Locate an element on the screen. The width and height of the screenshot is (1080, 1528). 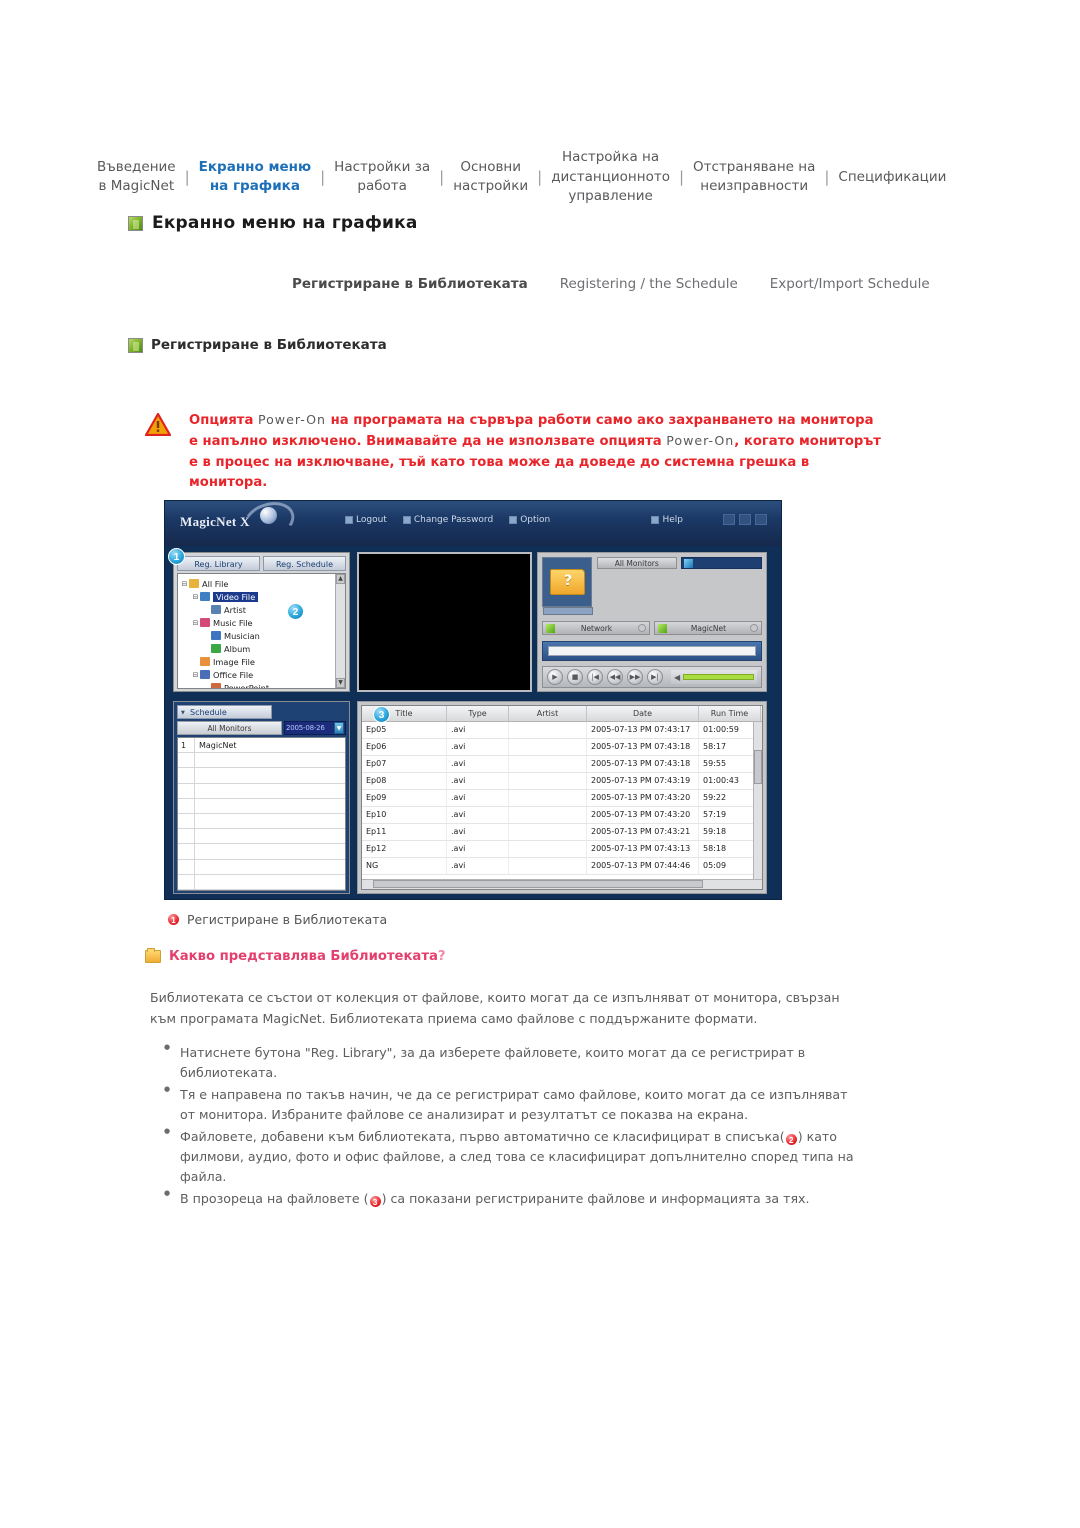
schedule-grid: 1 MagicNet is located at coordinates (261, 814).